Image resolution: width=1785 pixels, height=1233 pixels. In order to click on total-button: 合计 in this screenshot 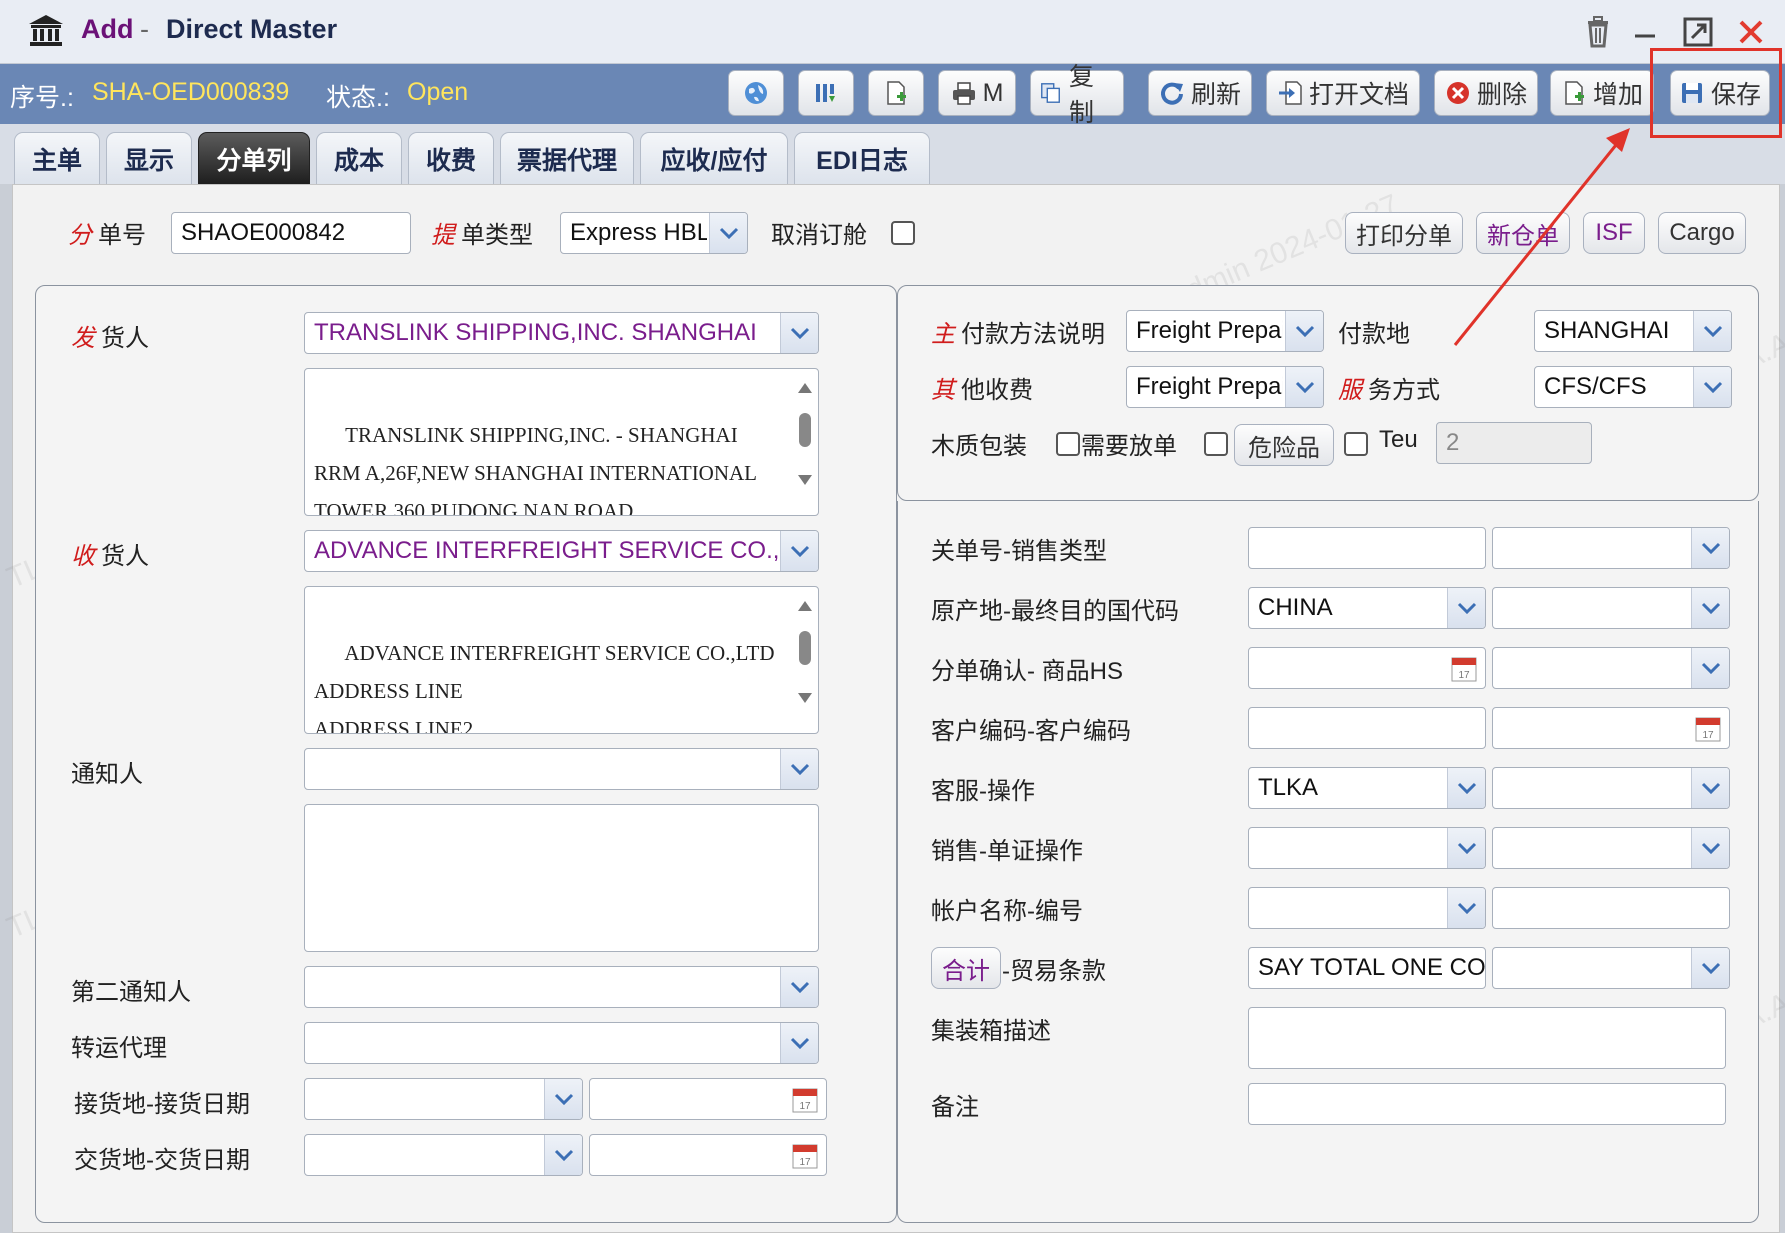, I will do `click(966, 968)`.